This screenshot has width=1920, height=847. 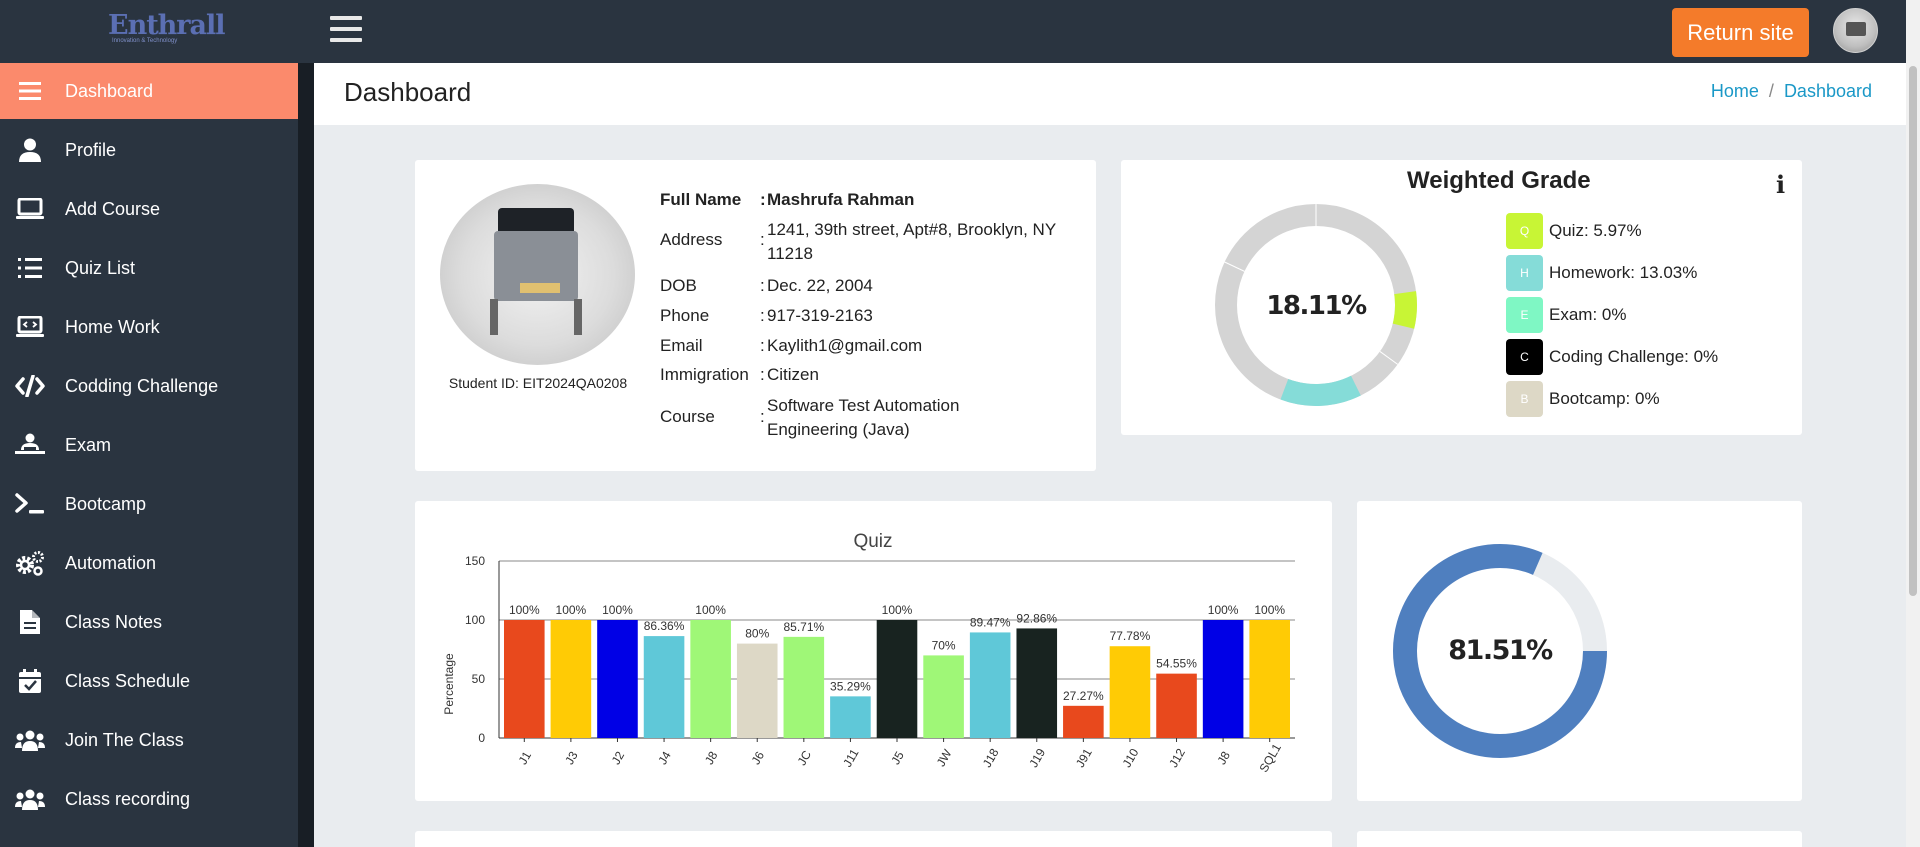 What do you see at coordinates (149, 327) in the screenshot?
I see `sidebar-item-home-work: Home Work` at bounding box center [149, 327].